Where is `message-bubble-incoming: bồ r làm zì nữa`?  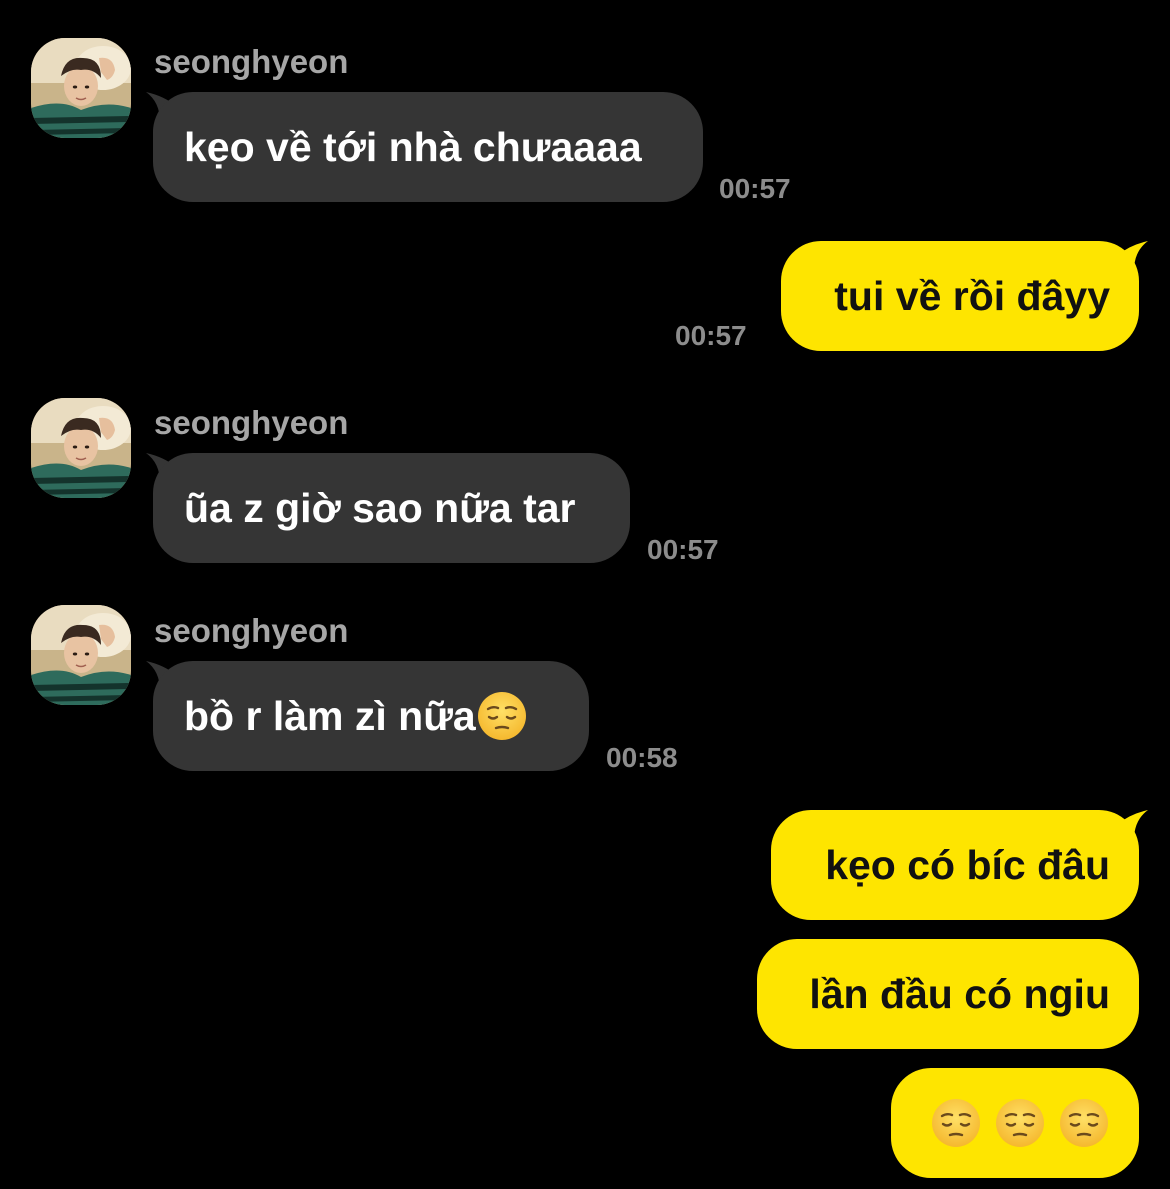
message-bubble-incoming: bồ r làm zì nữa is located at coordinates (371, 716).